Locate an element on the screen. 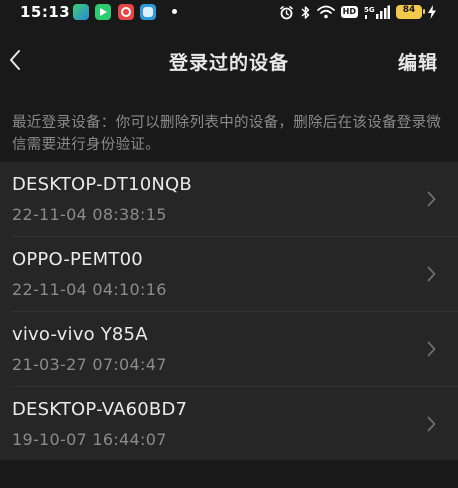 This screenshot has height=488, width=458. signal-icon: 5G is located at coordinates (377, 12).